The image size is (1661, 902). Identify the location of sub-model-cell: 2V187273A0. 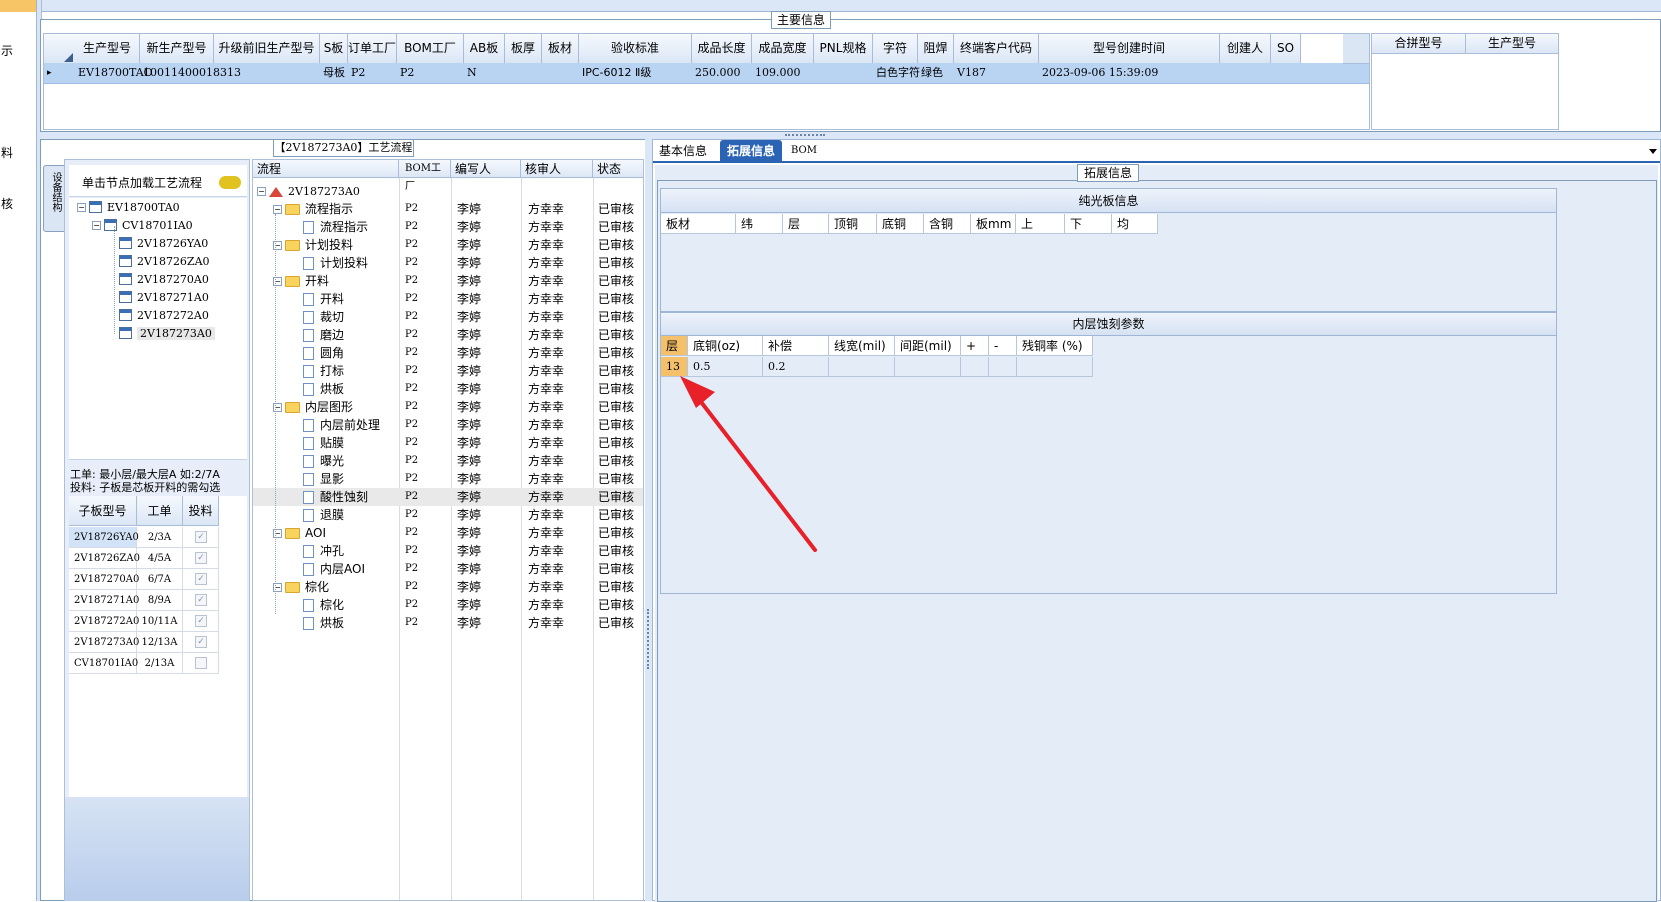
(104, 642).